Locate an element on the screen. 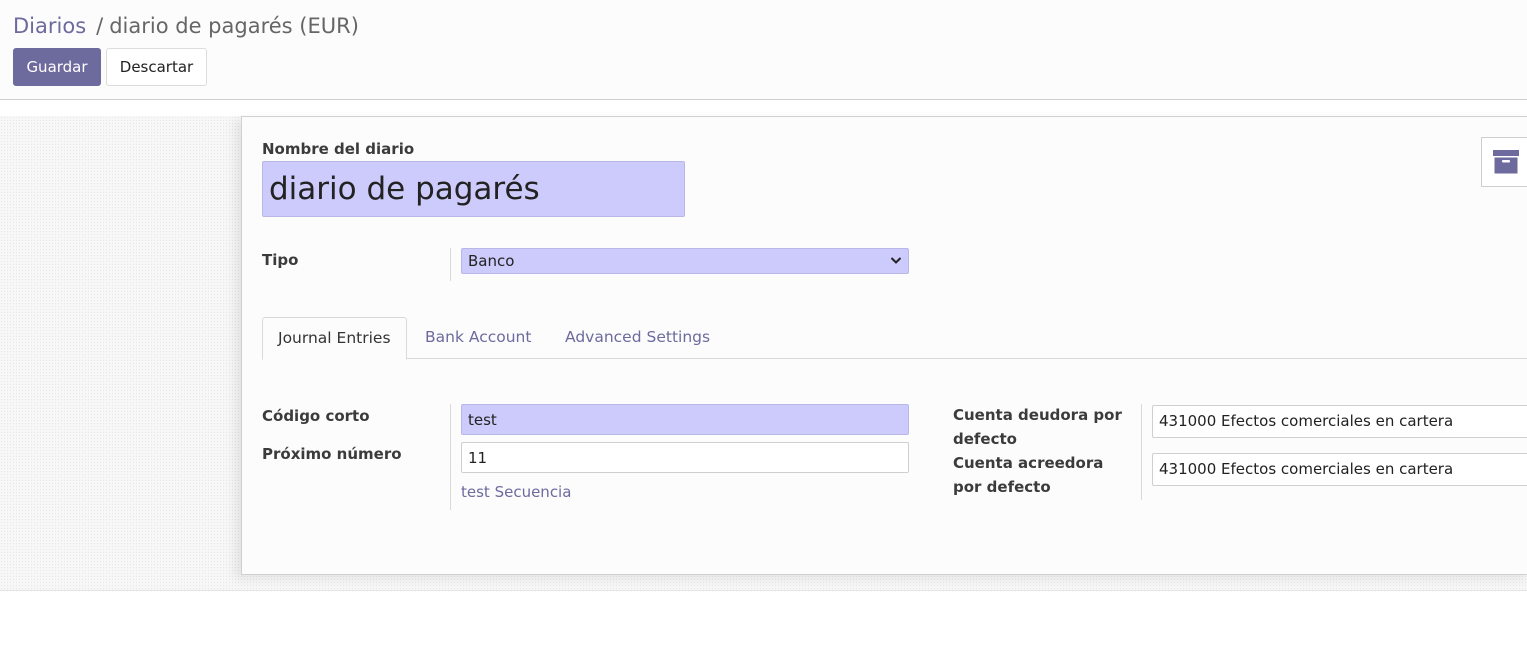 This screenshot has width=1527, height=649. tab-bank-account: Bank Account is located at coordinates (478, 338).